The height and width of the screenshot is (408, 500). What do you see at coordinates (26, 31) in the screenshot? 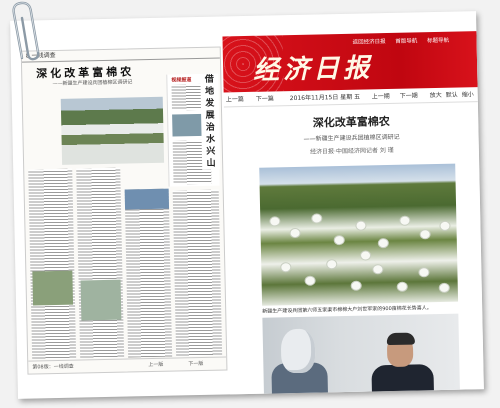
I see `paperclip-icon` at bounding box center [26, 31].